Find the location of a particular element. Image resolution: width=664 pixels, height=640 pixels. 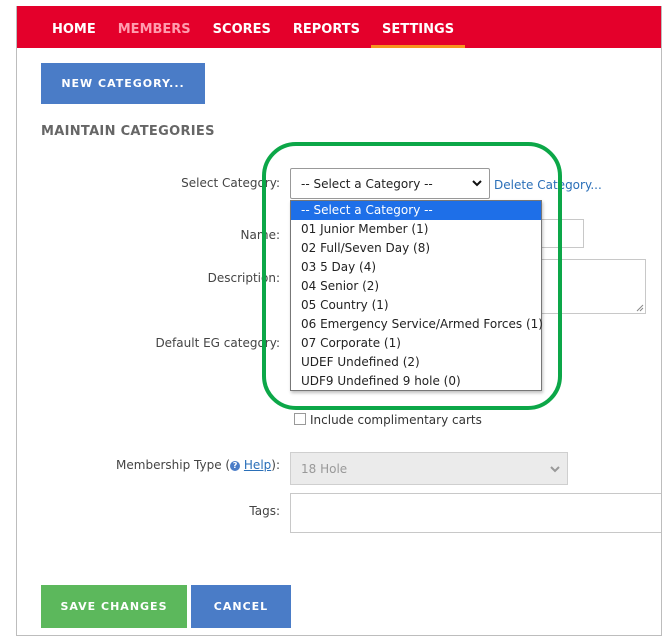

resize-handle-icon is located at coordinates (640, 308).